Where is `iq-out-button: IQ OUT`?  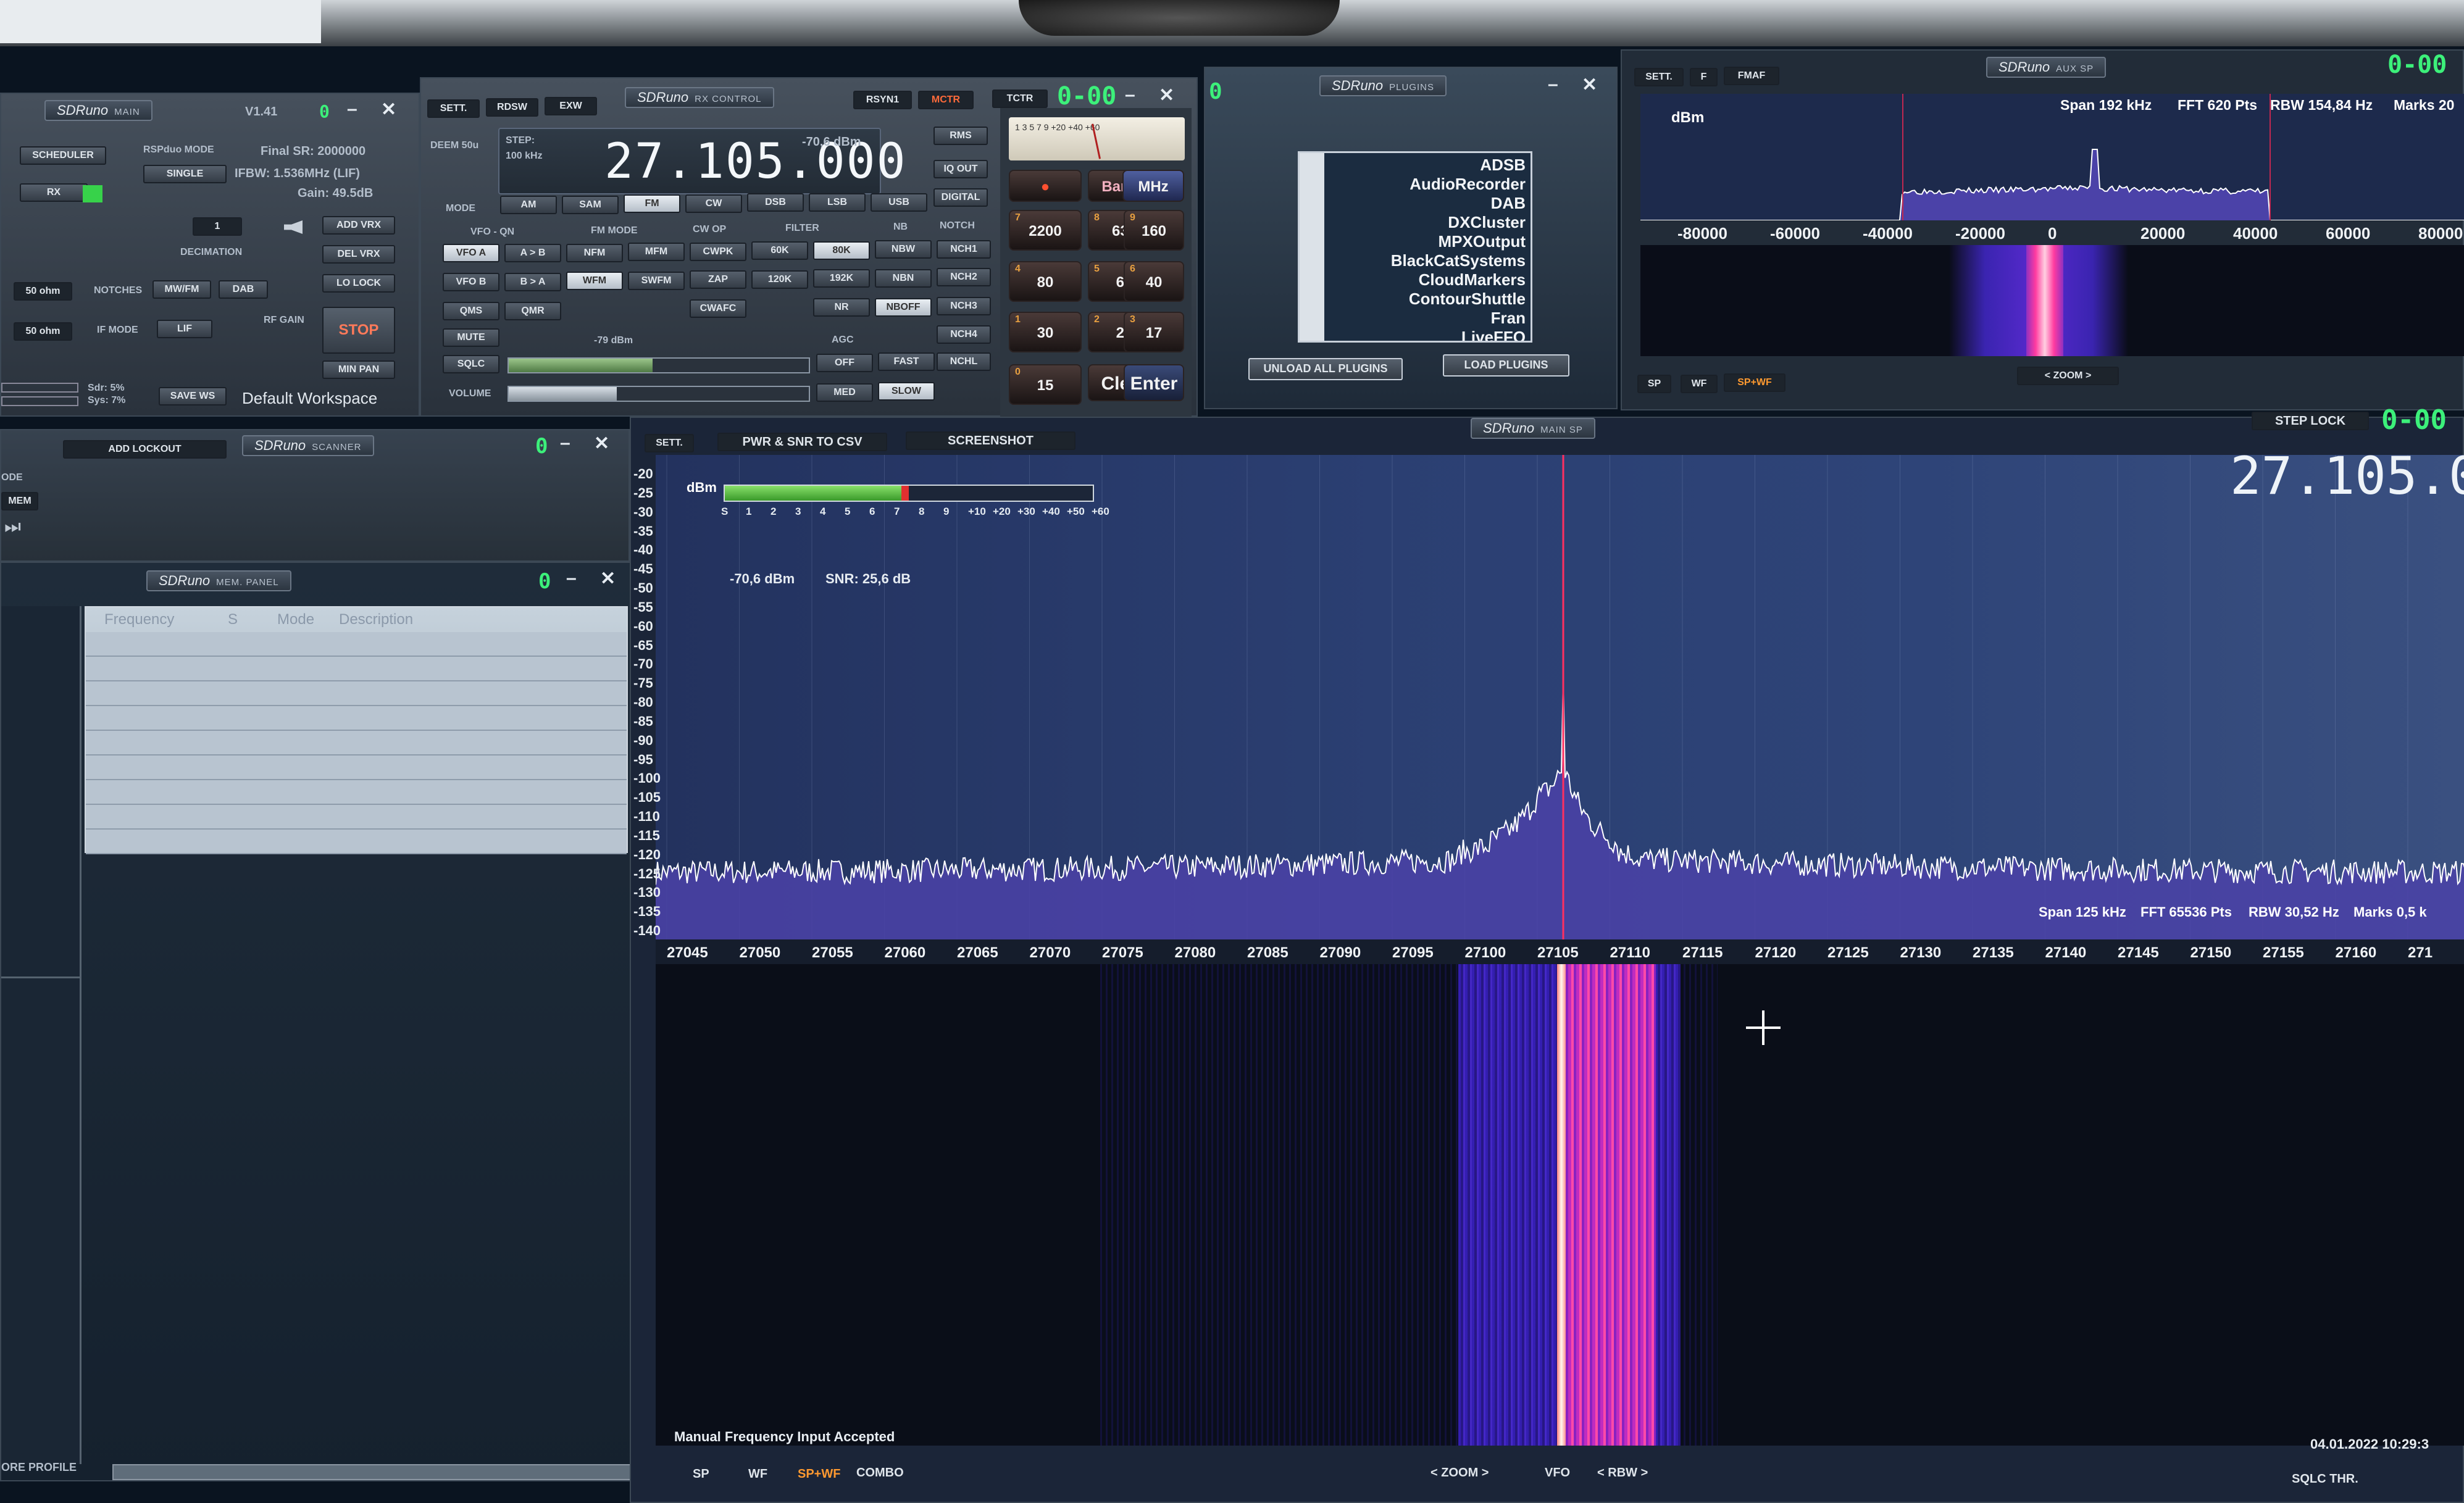
iq-out-button: IQ OUT is located at coordinates (960, 169).